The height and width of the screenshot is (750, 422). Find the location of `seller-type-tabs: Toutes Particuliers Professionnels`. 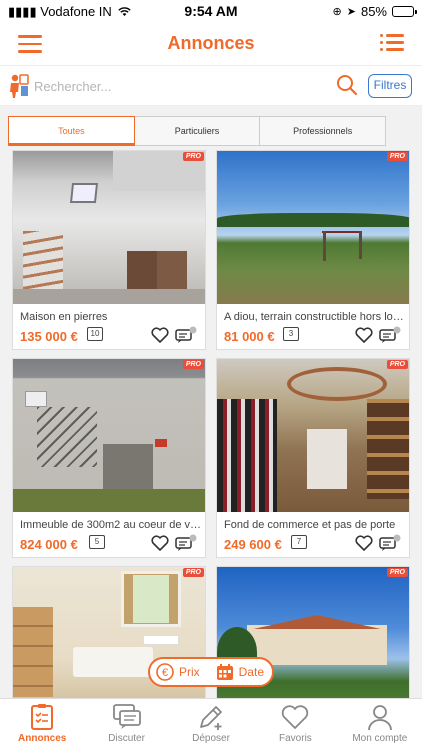

seller-type-tabs: Toutes Particuliers Professionnels is located at coordinates (197, 131).